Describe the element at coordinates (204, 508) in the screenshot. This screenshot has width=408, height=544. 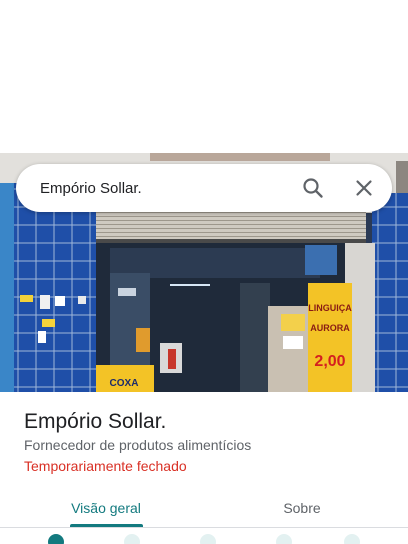
I see `place-tabs: Visão geral Sobre` at that location.